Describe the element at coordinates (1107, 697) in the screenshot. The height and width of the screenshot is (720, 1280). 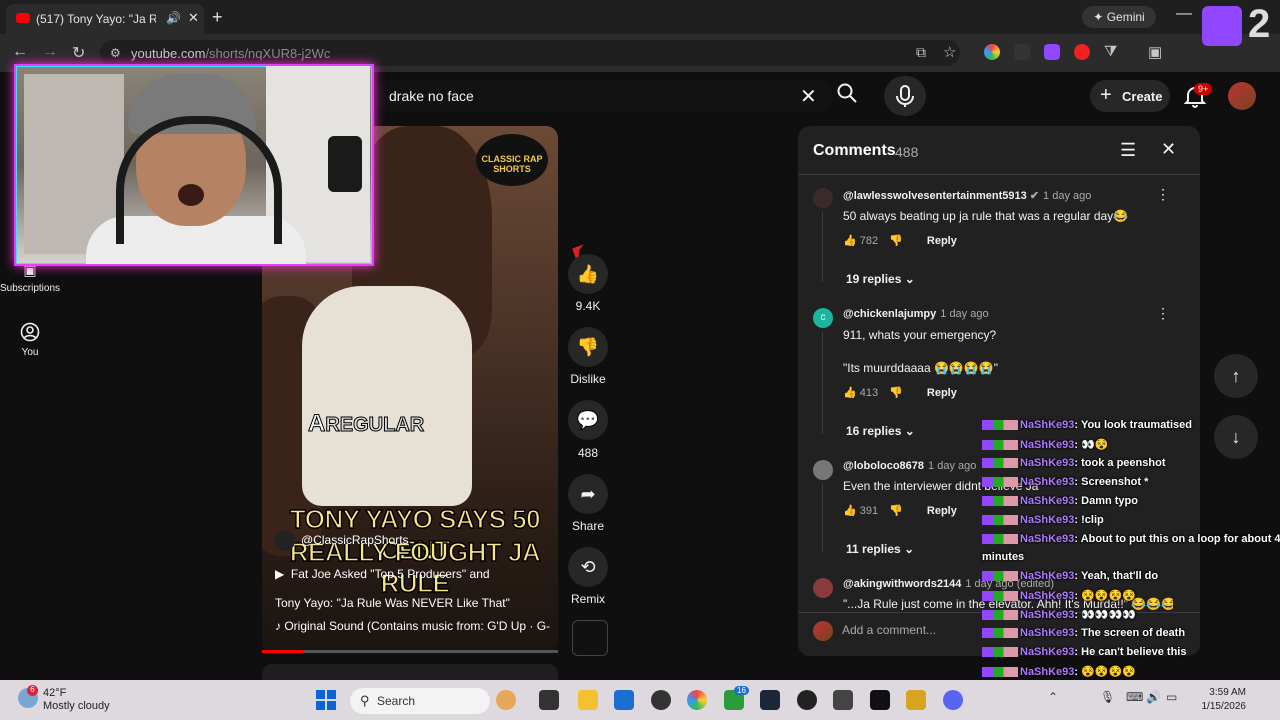
I see `mic-tray-icon: 🎙` at that location.